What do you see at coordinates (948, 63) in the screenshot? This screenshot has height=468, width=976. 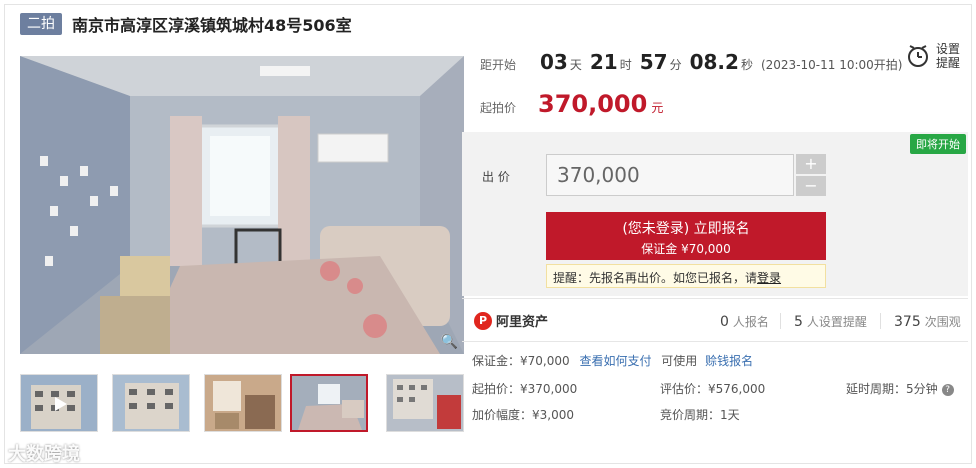 I see `reminder-line2: 提醒` at bounding box center [948, 63].